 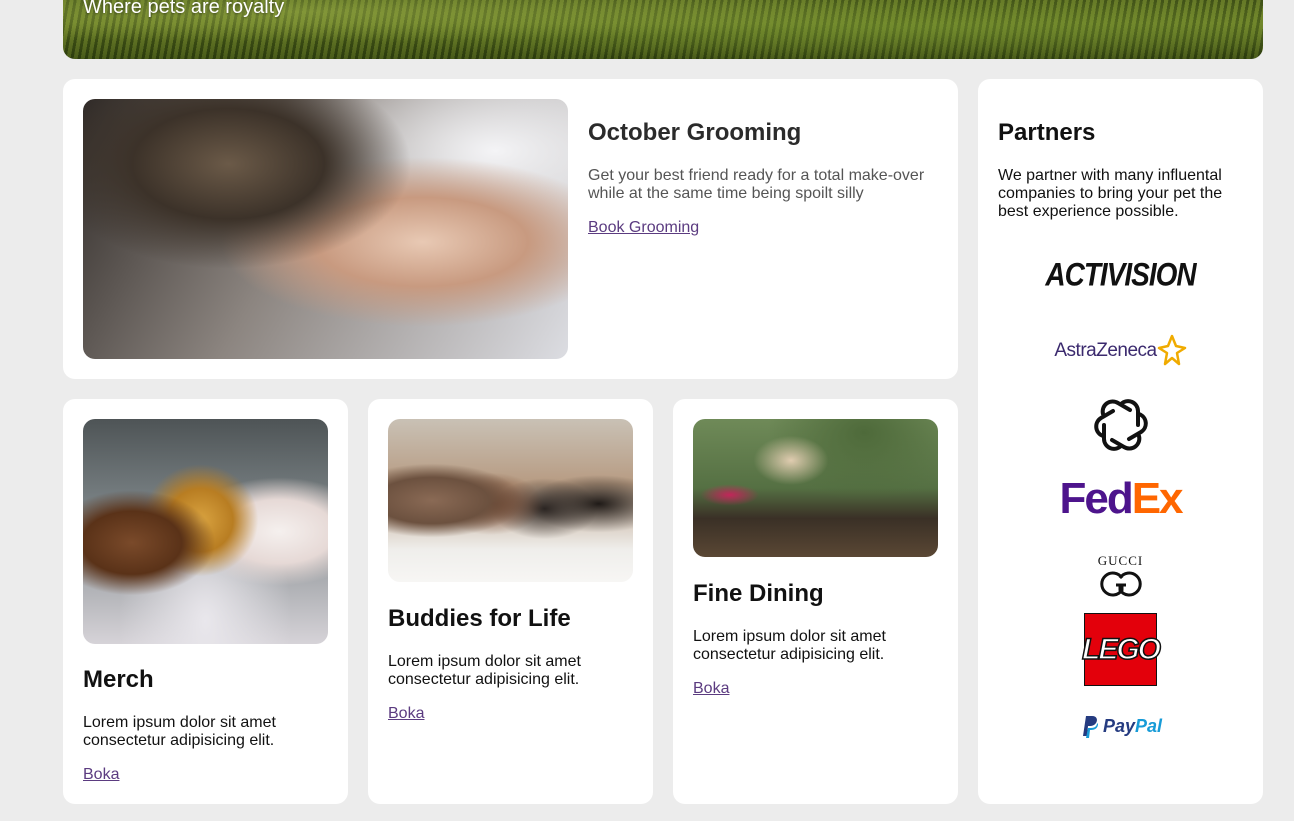 I want to click on lego-box: LEGO, so click(x=1121, y=649).